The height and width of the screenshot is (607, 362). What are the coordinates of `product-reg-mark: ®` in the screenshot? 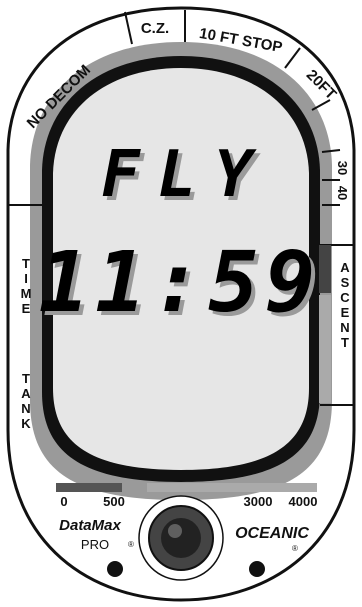 It's located at (131, 544).